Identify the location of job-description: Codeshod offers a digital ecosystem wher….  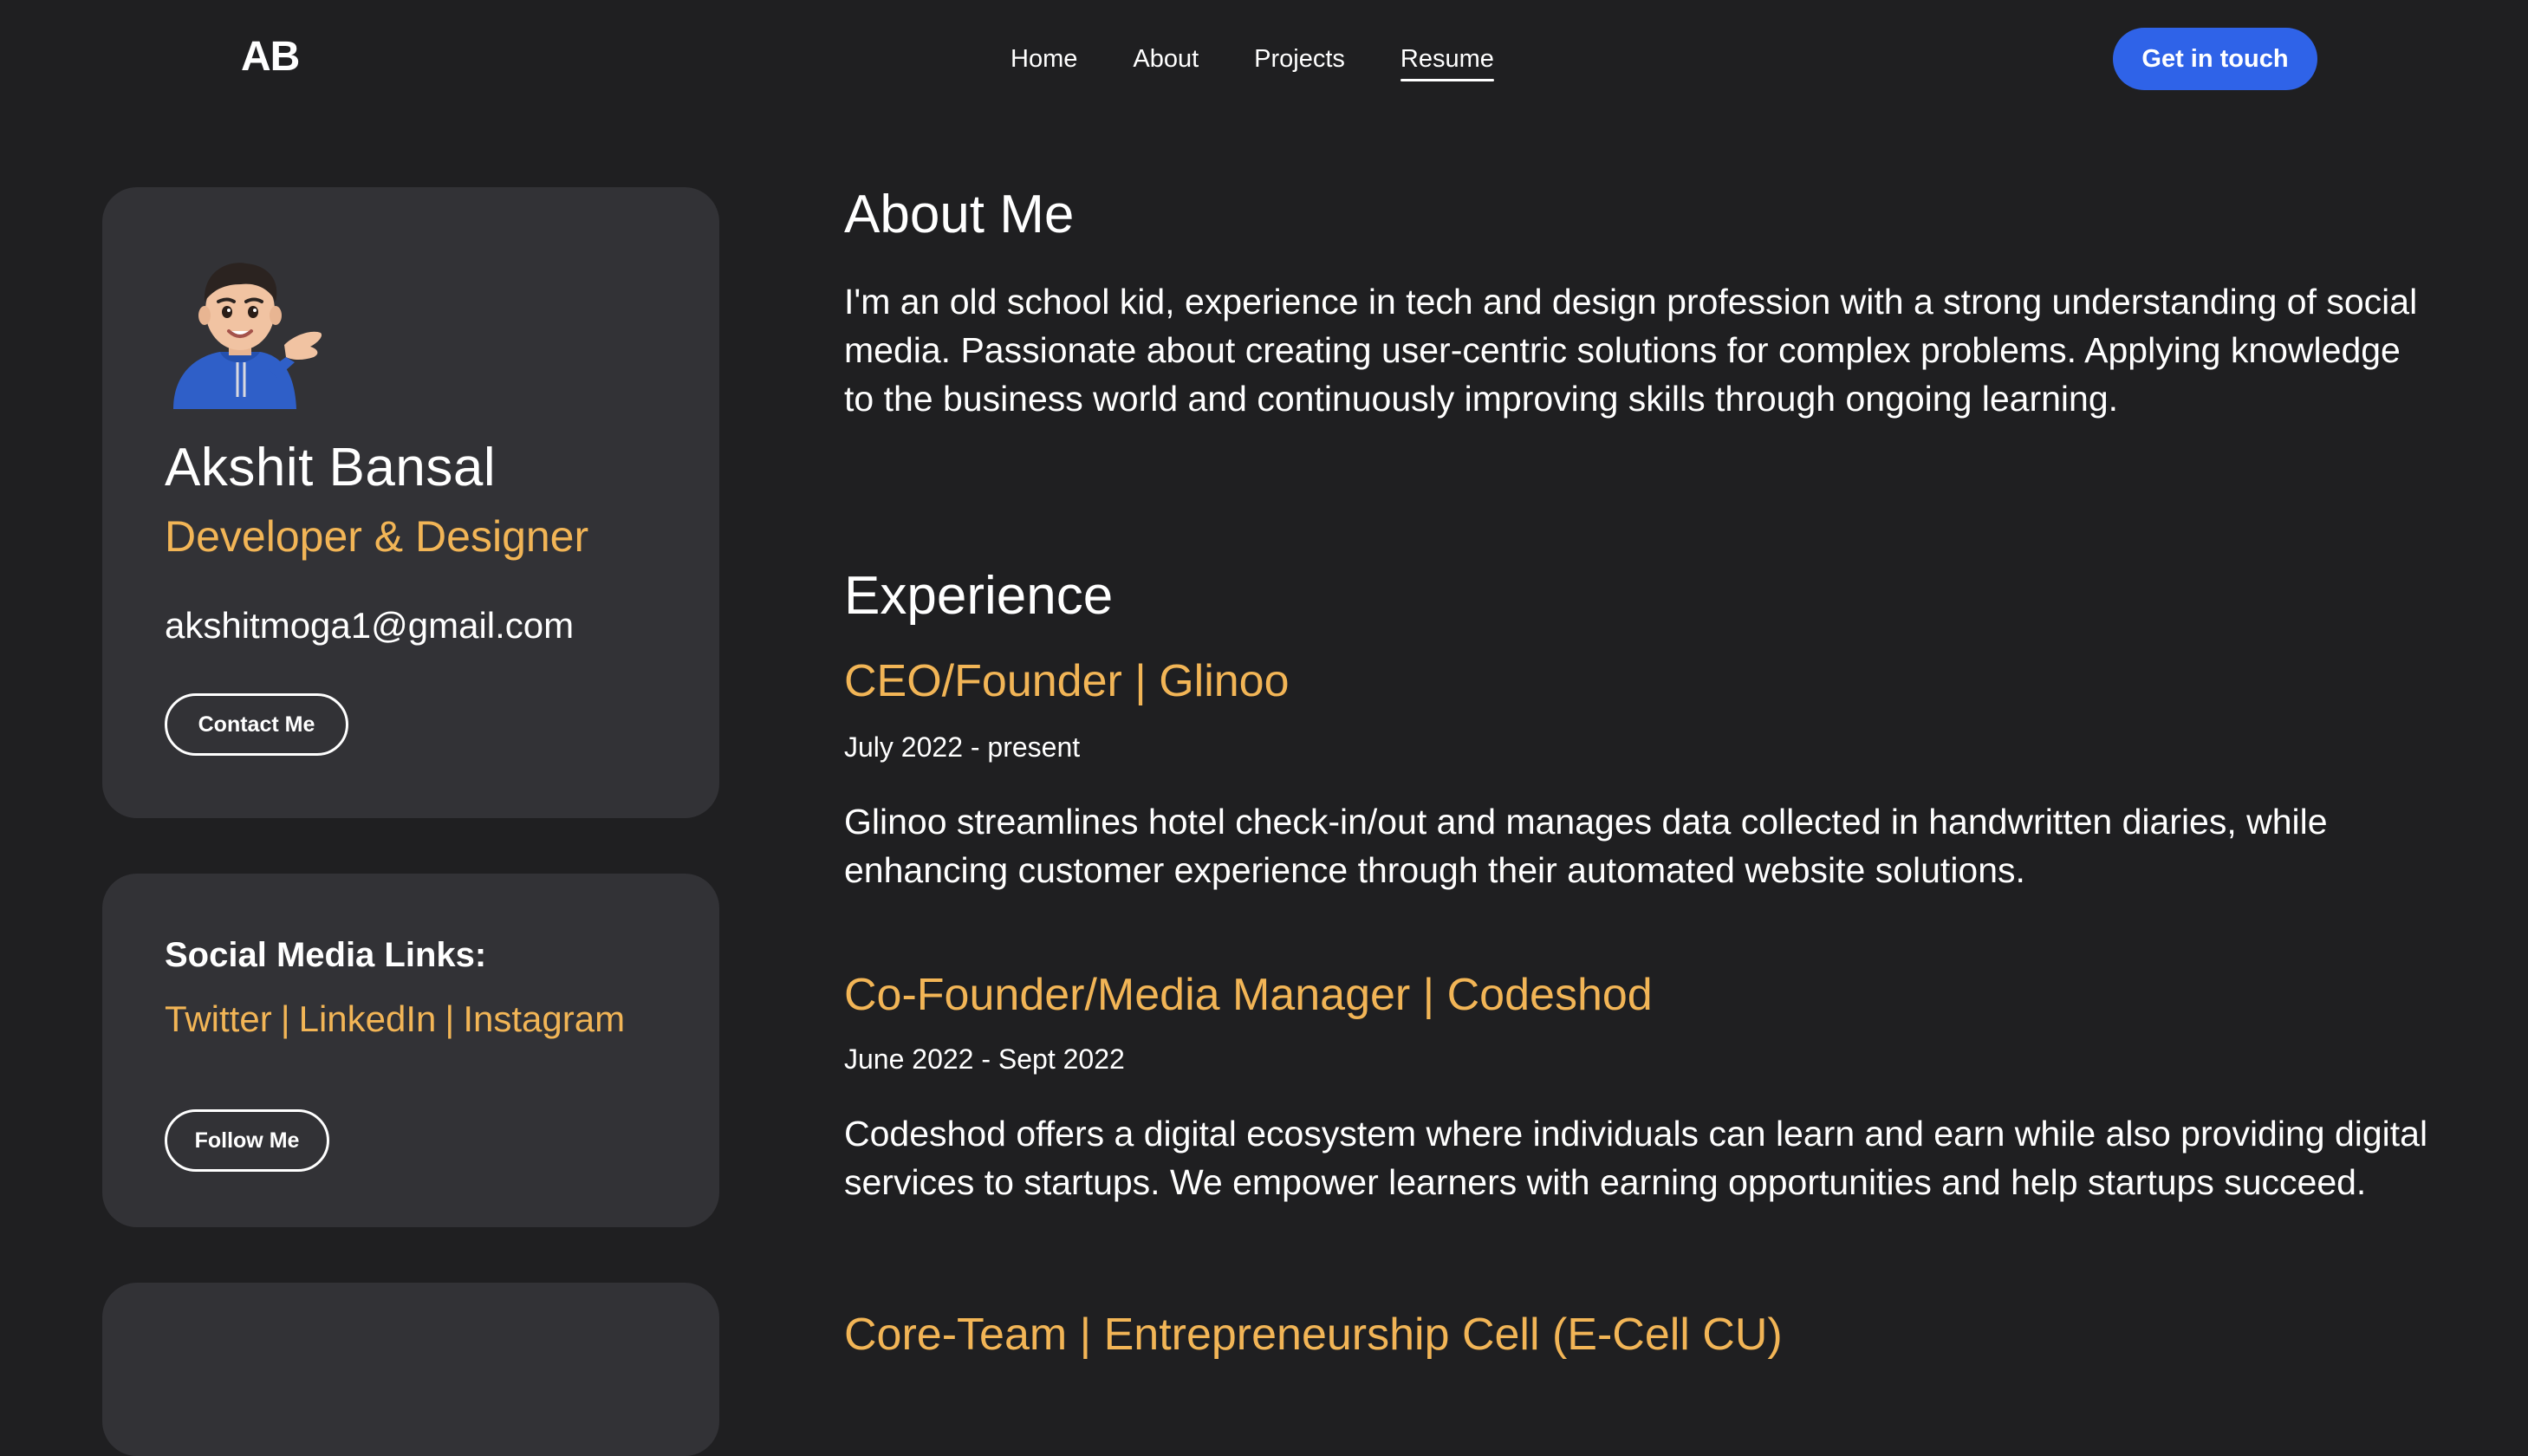
(1636, 1158).